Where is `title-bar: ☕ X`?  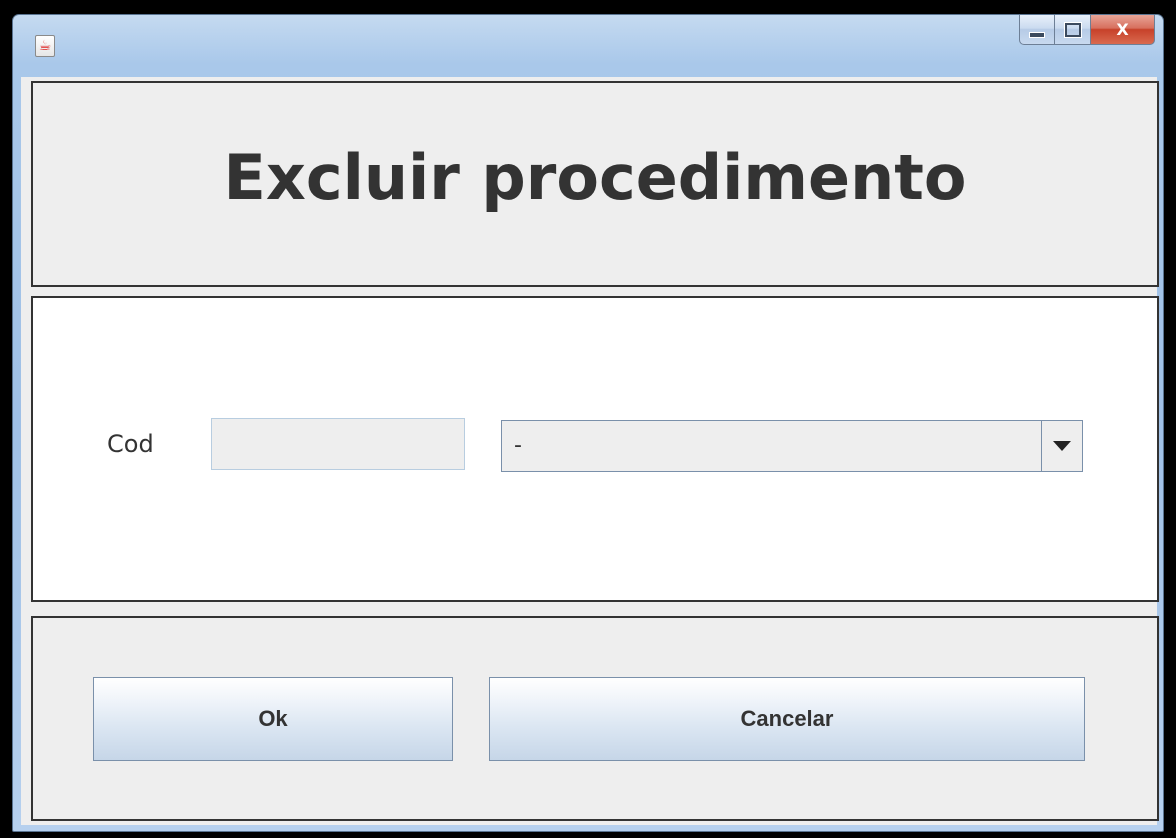
title-bar: ☕ X is located at coordinates (588, 45).